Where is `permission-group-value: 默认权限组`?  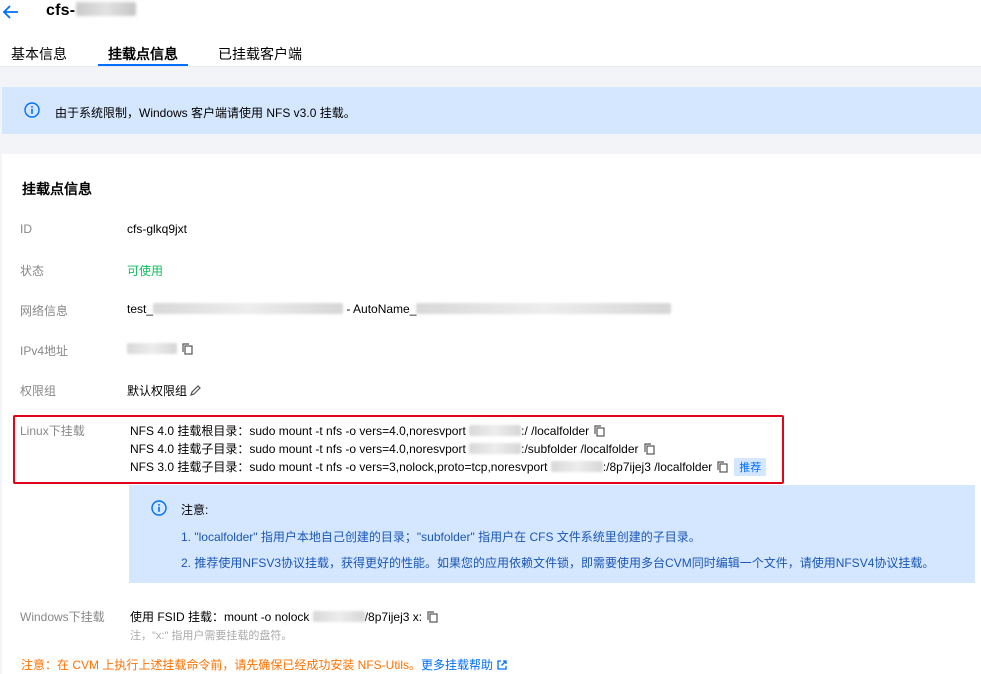 permission-group-value: 默认权限组 is located at coordinates (164, 390).